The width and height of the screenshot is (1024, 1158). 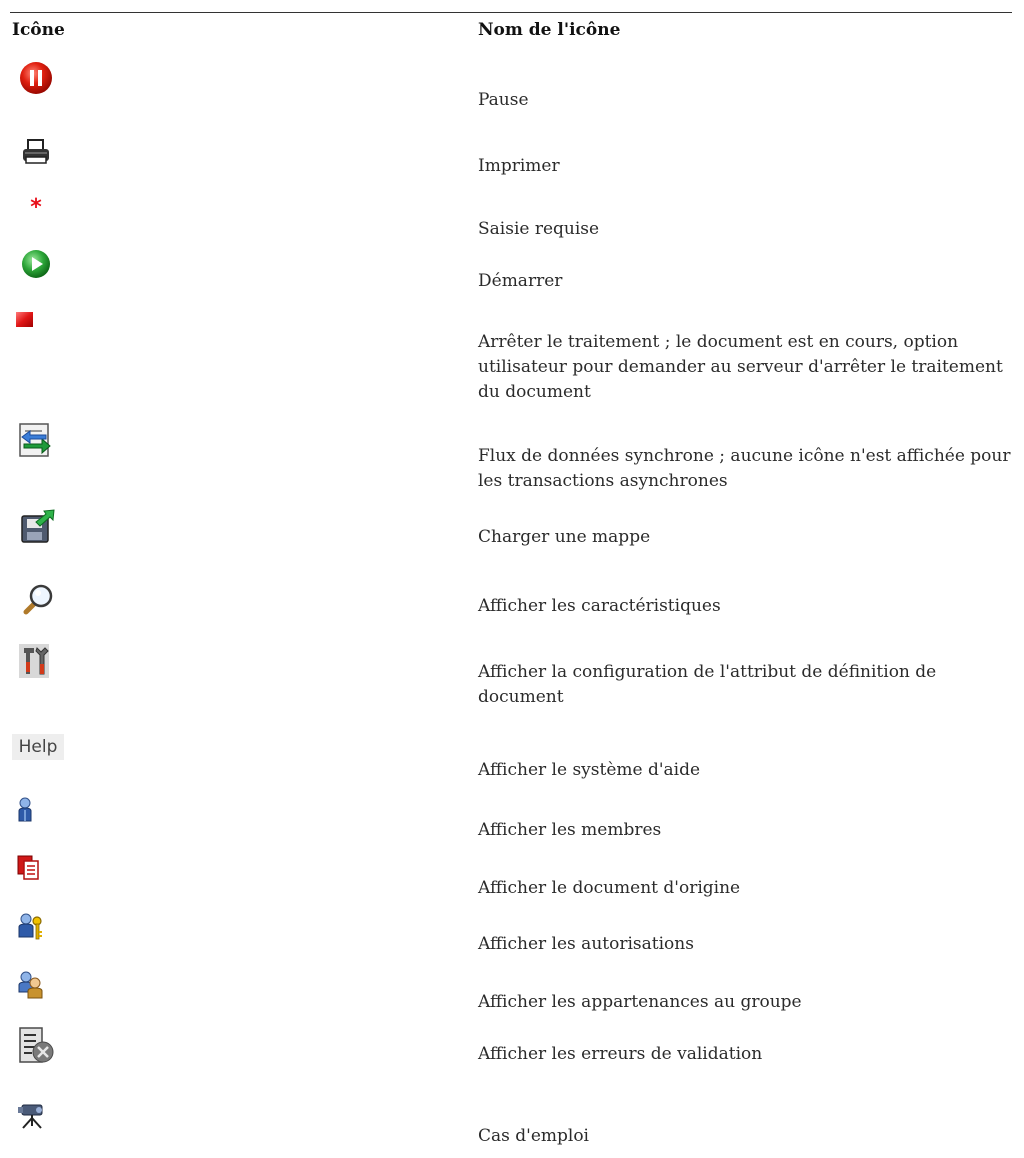 I want to click on stop-icon, so click(x=36, y=326).